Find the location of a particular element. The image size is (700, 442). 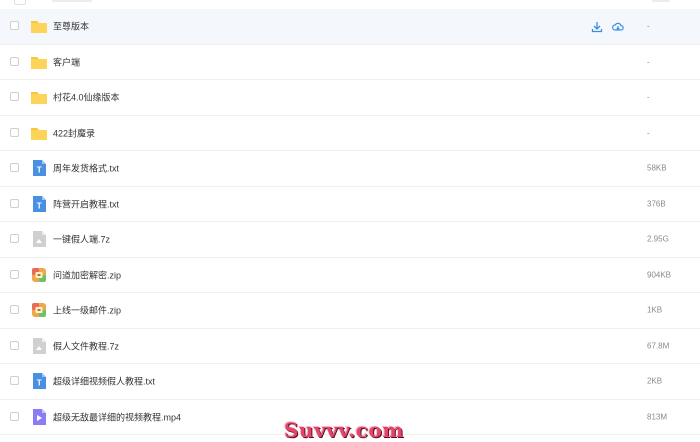

file-name: 超级详细视频假人教程.txt is located at coordinates (104, 381).